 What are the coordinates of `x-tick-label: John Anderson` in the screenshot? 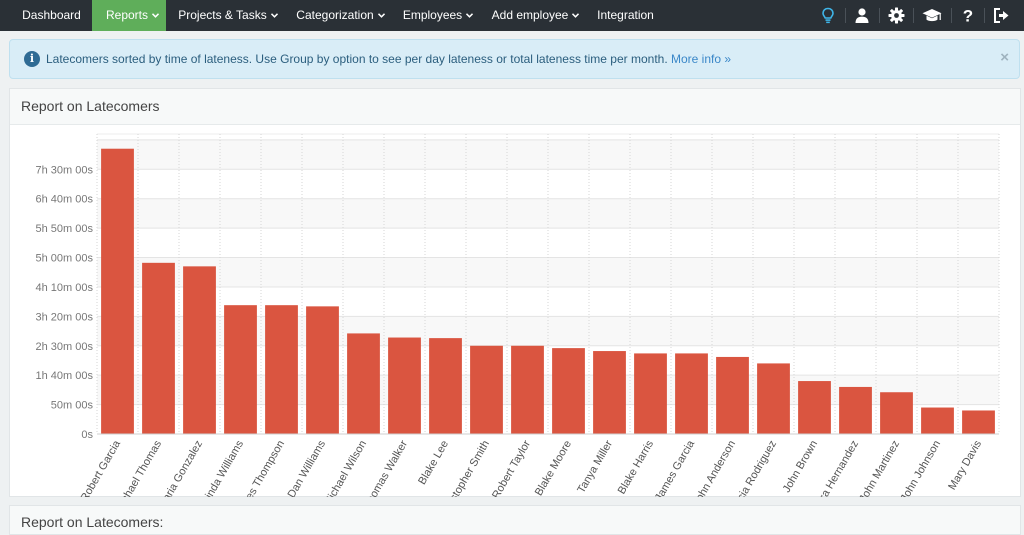 It's located at (714, 468).